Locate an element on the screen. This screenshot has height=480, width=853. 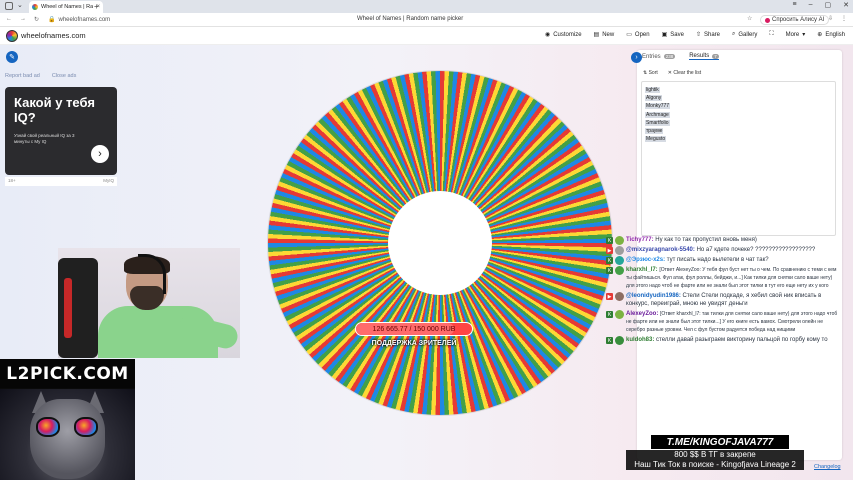
share-icon: ⇧ is located at coordinates (698, 35).